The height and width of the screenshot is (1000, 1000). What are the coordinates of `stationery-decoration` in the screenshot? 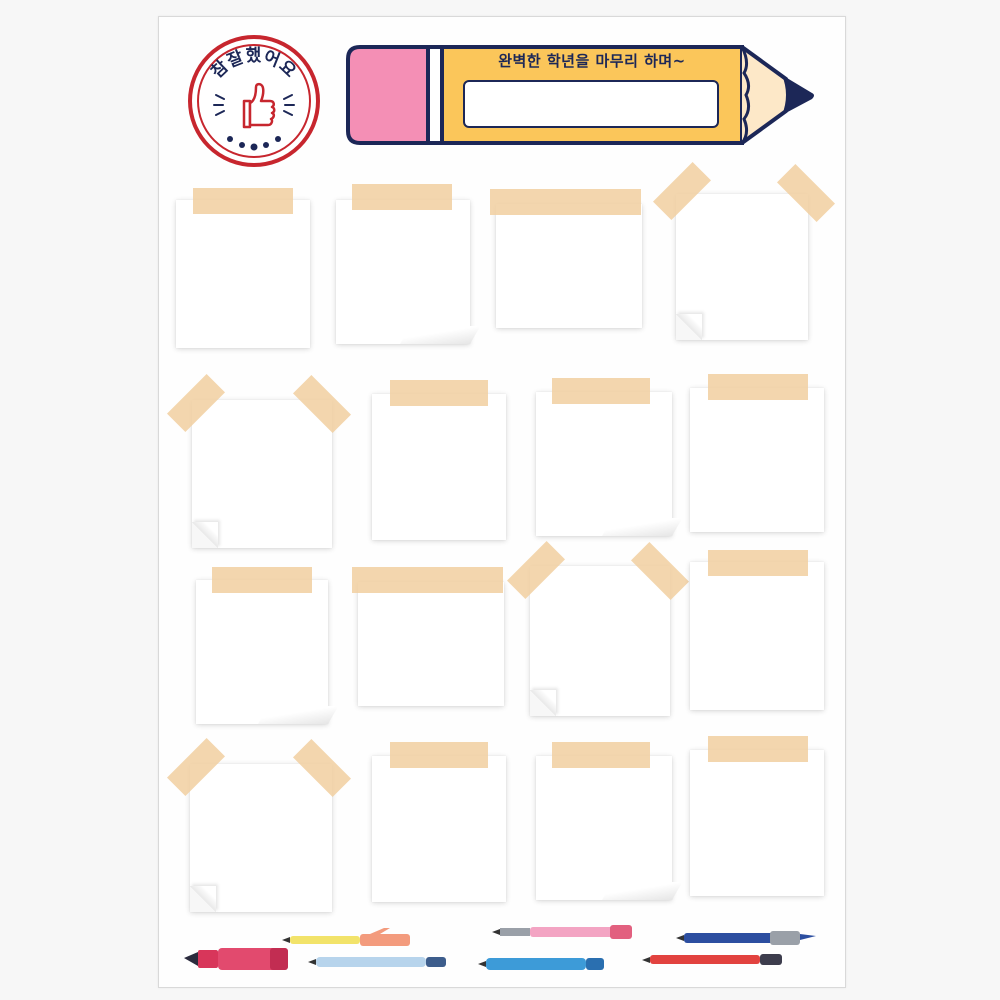 It's located at (500, 950).